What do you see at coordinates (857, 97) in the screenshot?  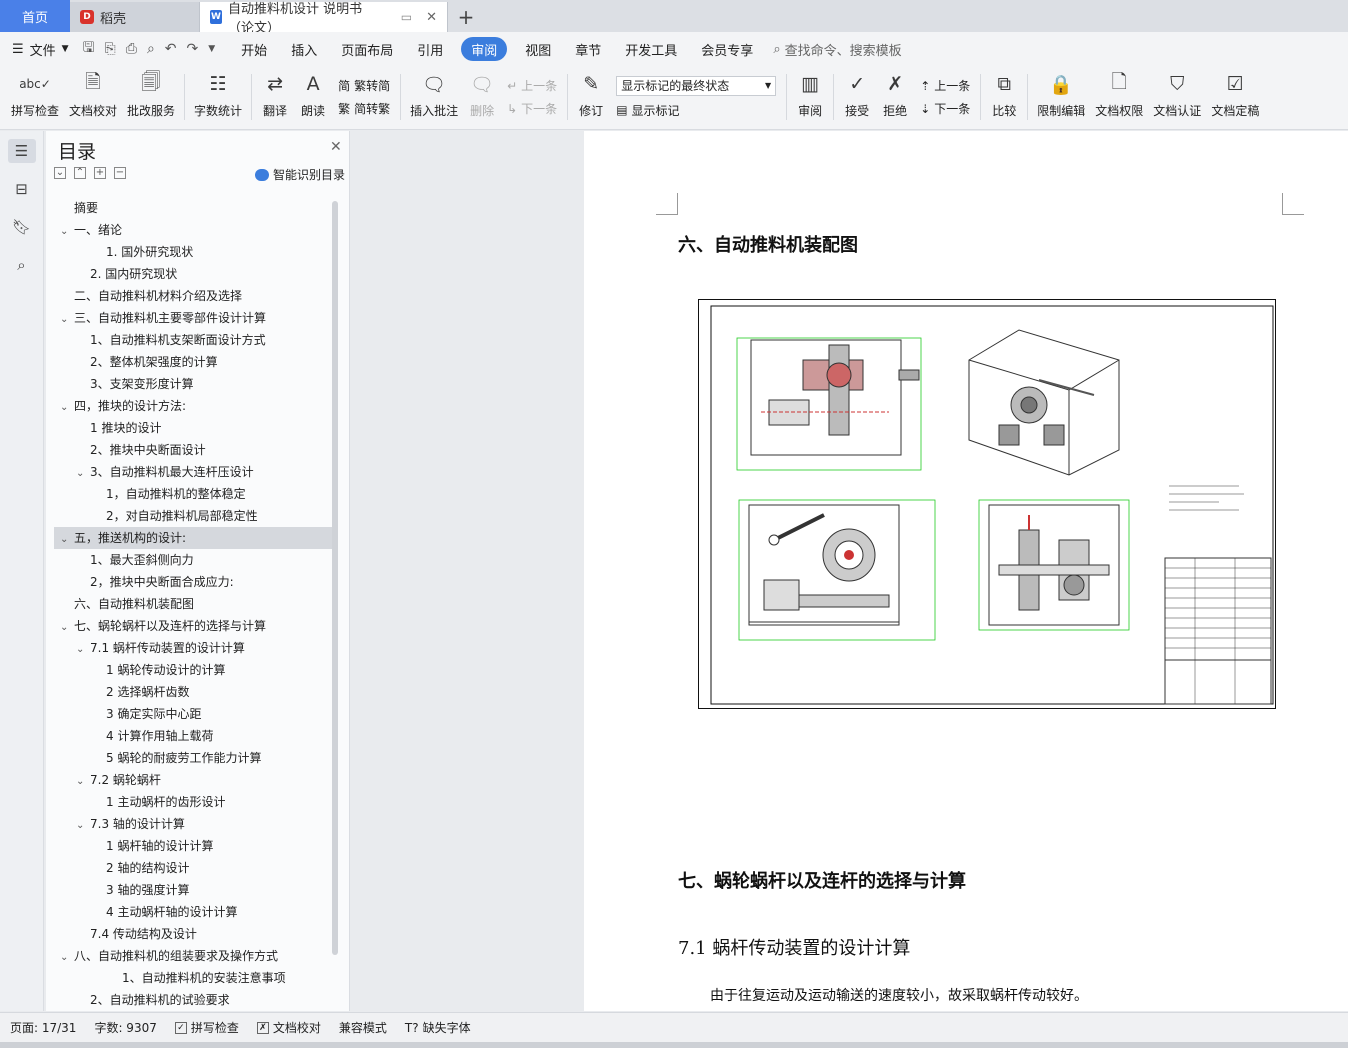 I see `accept-button: ✓ 接受` at bounding box center [857, 97].